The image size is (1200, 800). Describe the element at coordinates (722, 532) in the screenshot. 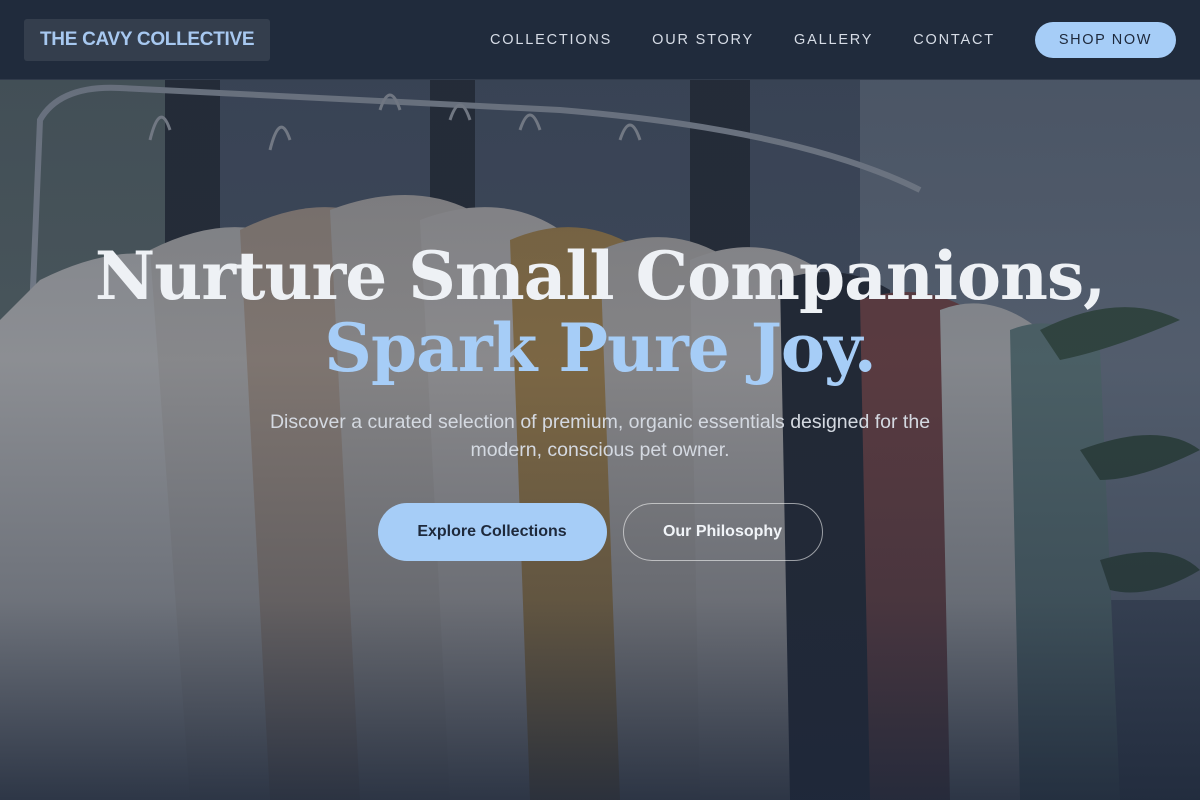

I see `our-philosophy-button: Our Philosophy` at that location.